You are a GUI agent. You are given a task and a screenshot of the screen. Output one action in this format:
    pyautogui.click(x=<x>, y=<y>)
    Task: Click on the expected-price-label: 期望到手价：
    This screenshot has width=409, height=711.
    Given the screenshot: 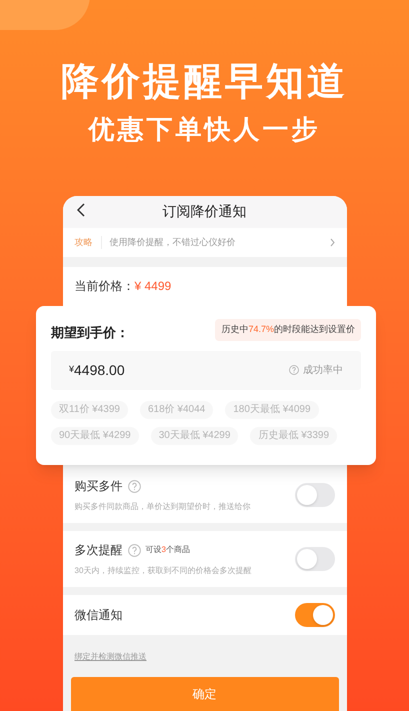 What is the action you would take?
    pyautogui.click(x=90, y=333)
    